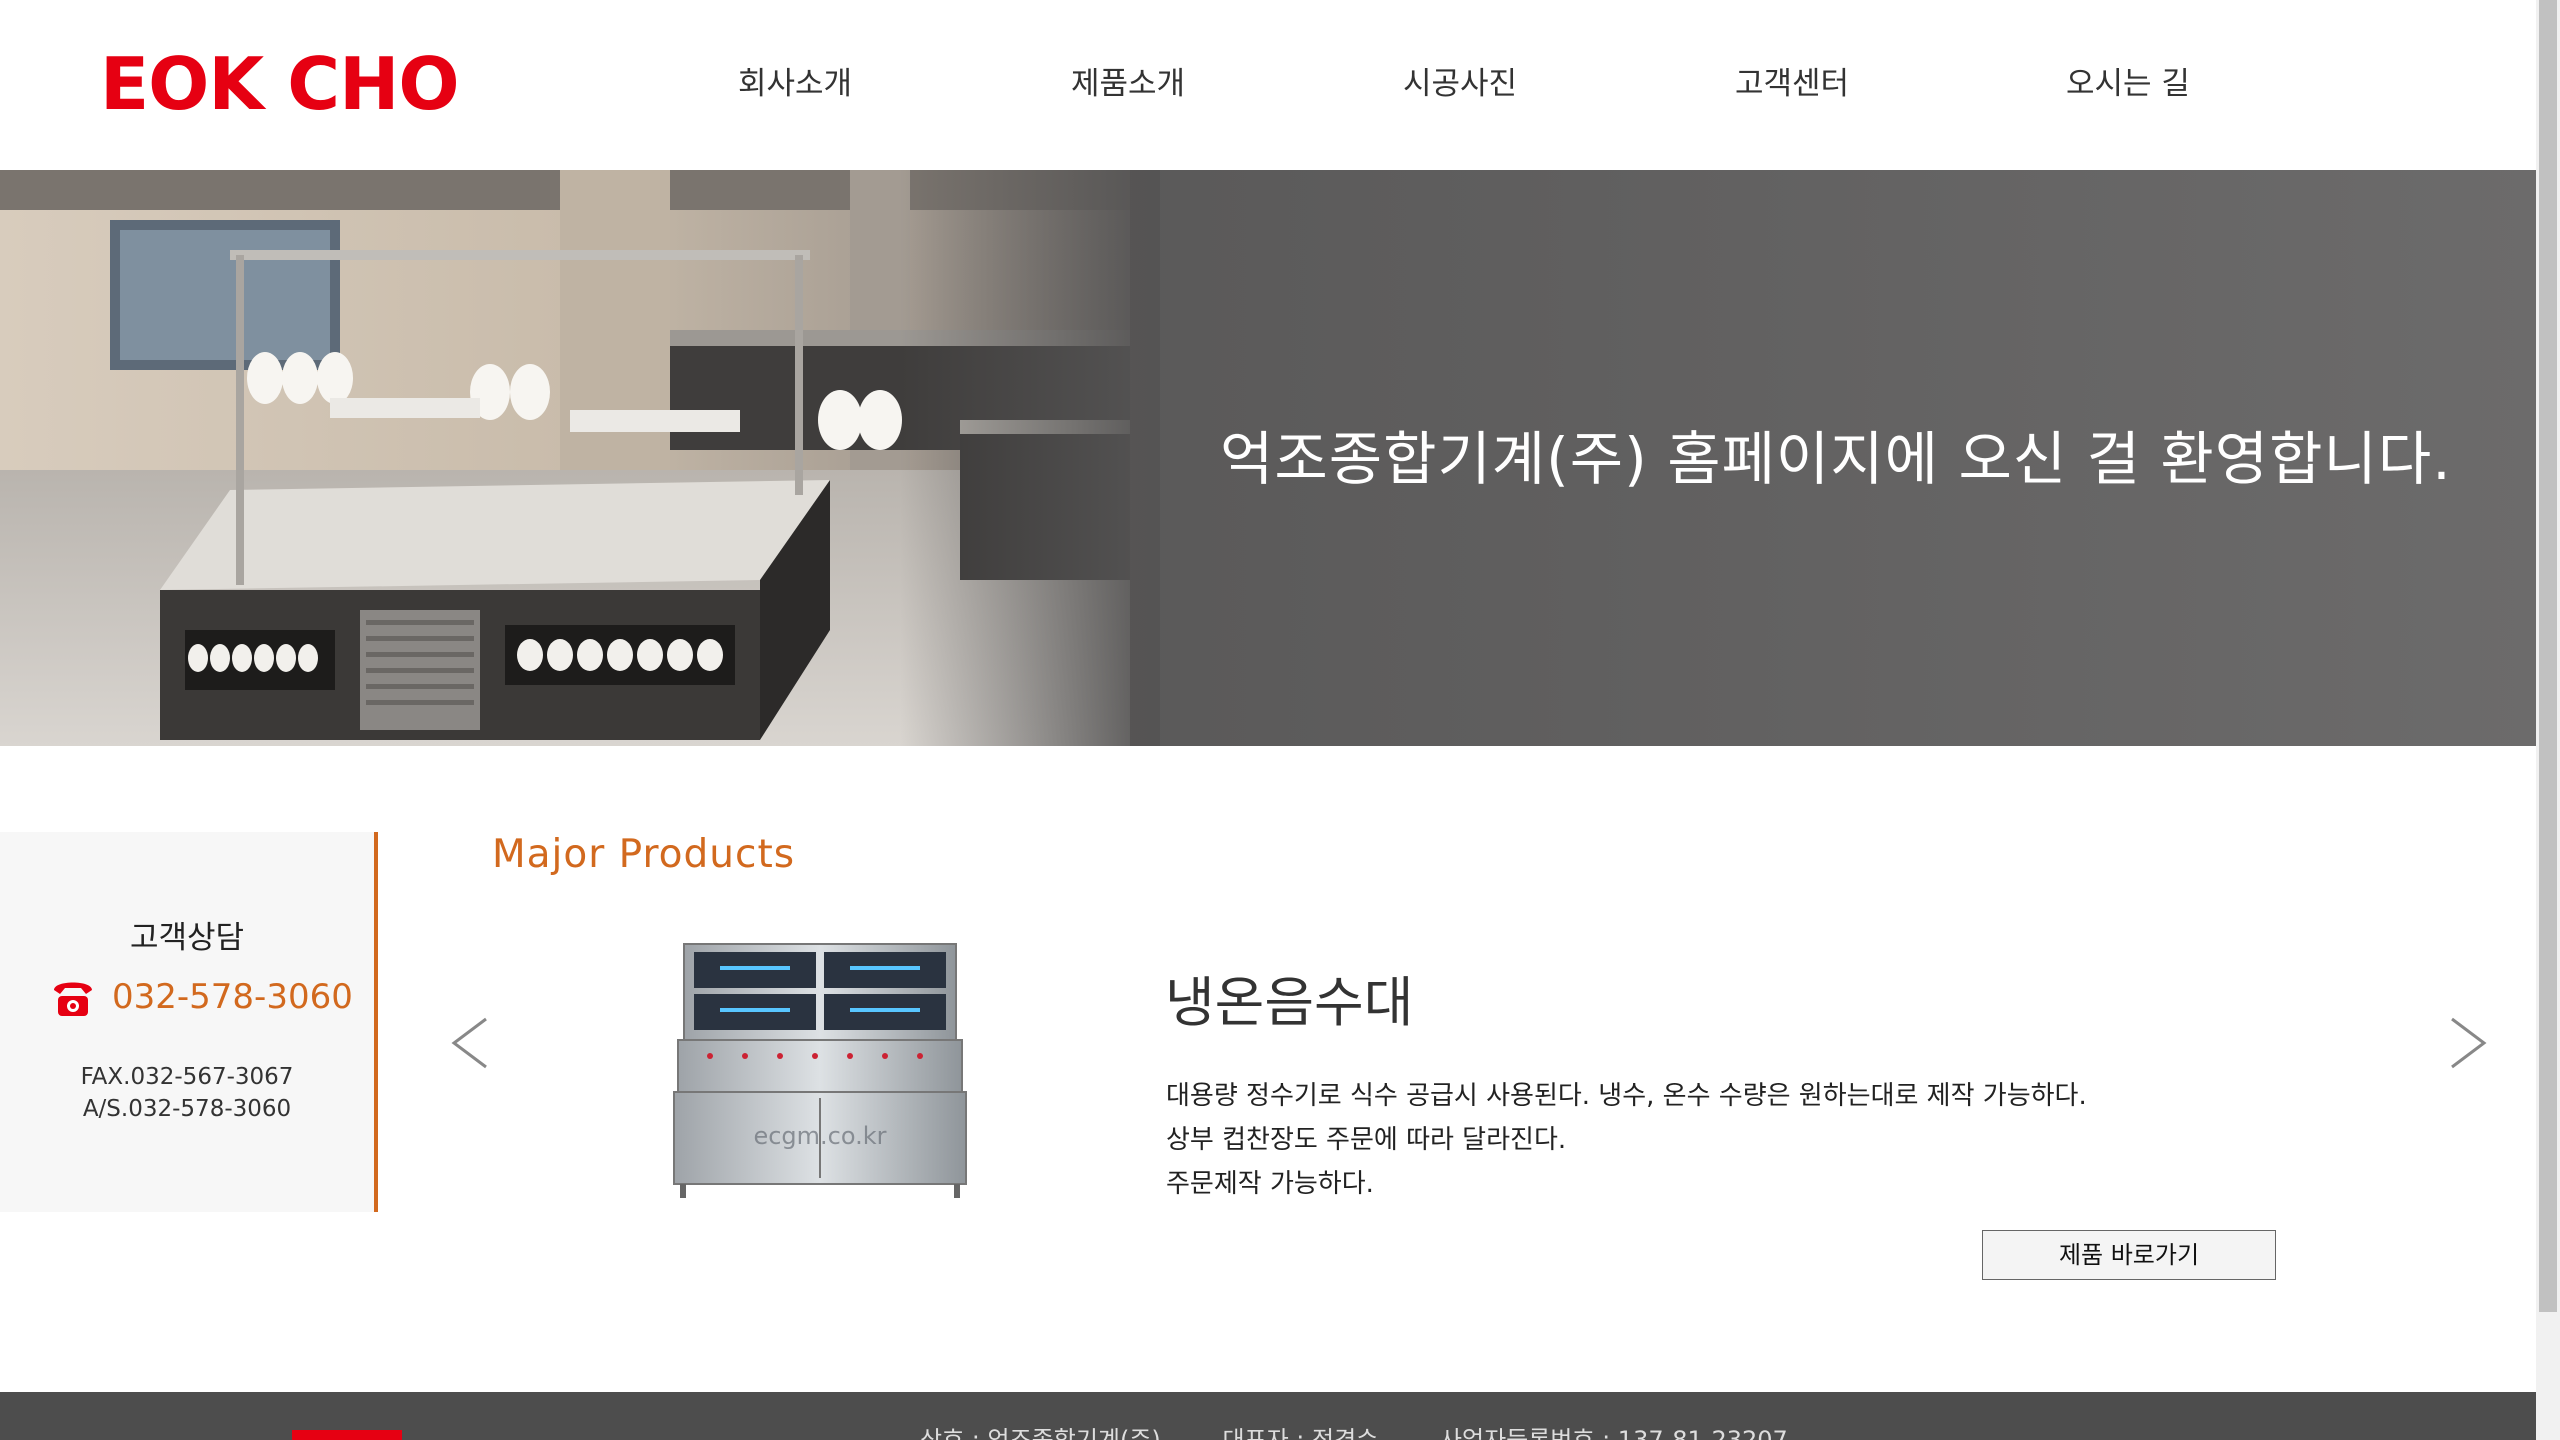  What do you see at coordinates (347, 1435) in the screenshot?
I see `footer-logo` at bounding box center [347, 1435].